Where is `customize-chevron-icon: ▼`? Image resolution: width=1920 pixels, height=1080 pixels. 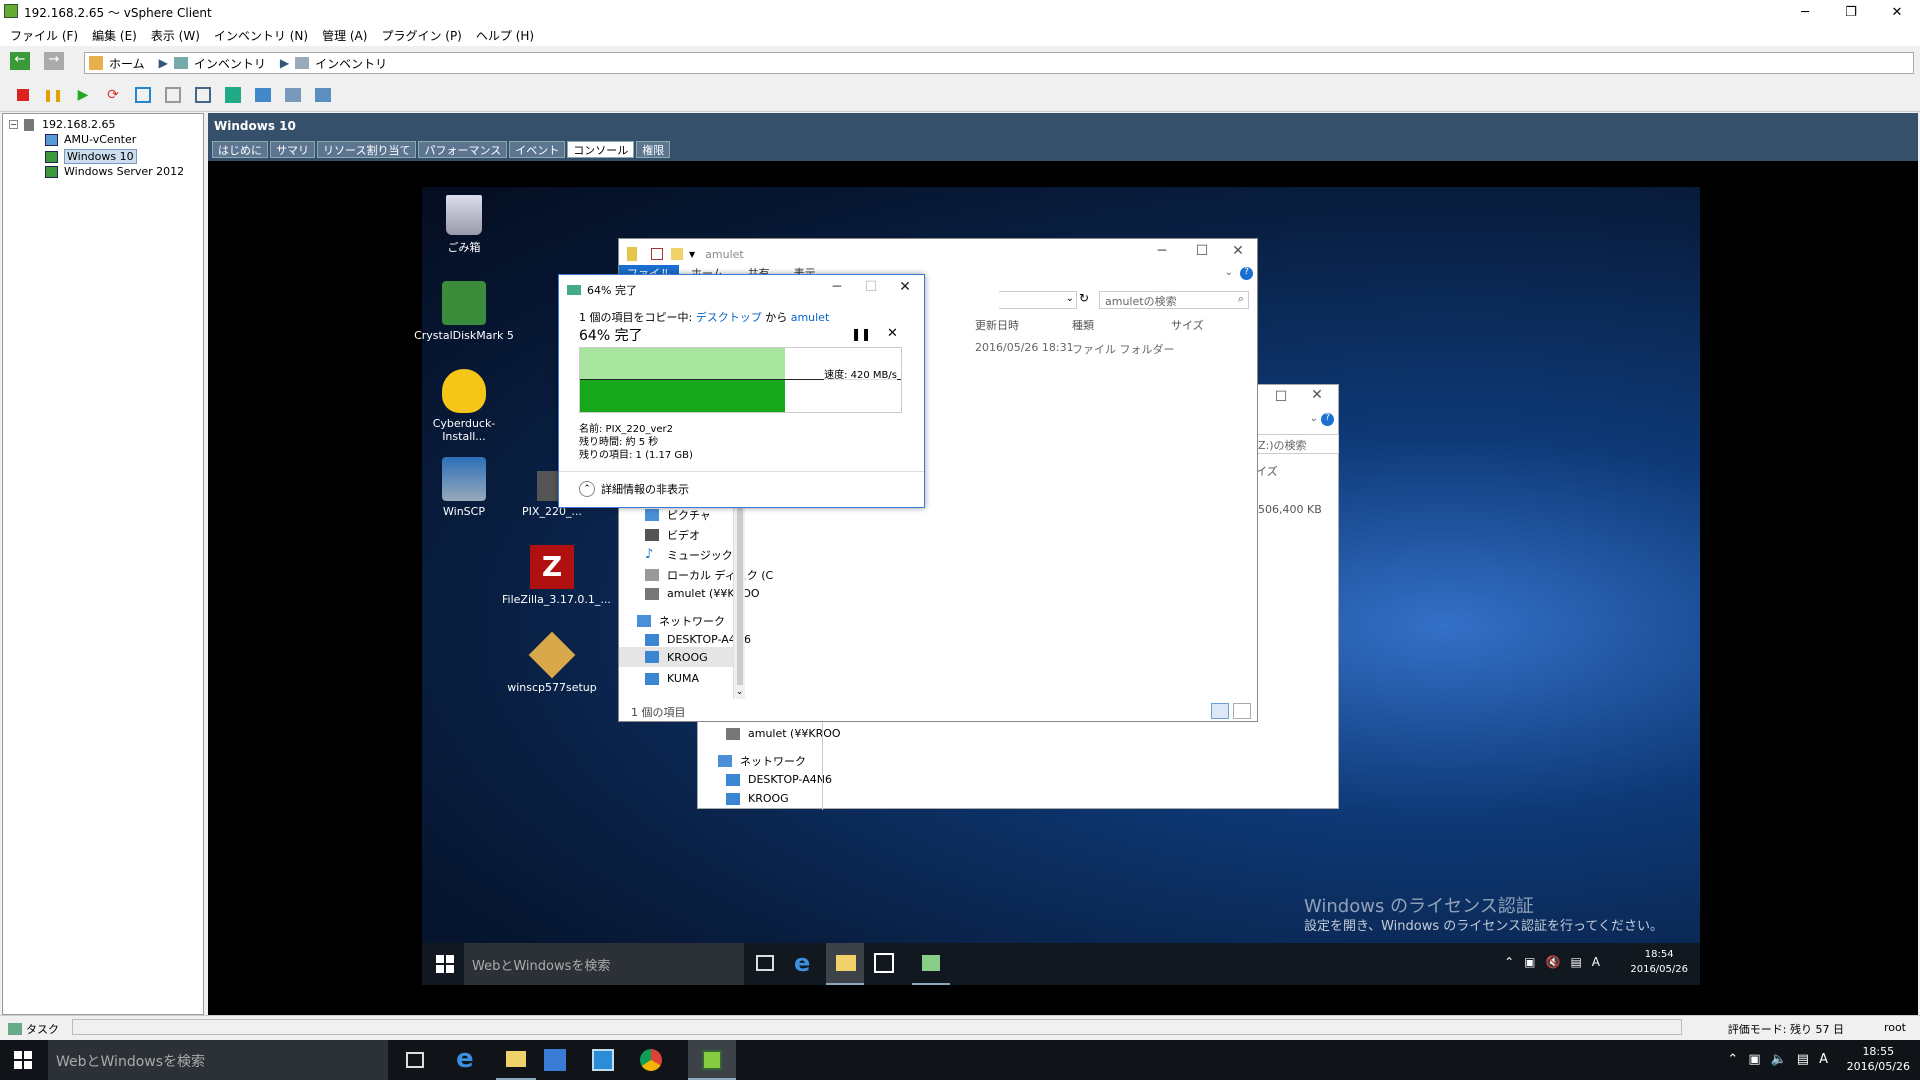 customize-chevron-icon: ▼ is located at coordinates (692, 254).